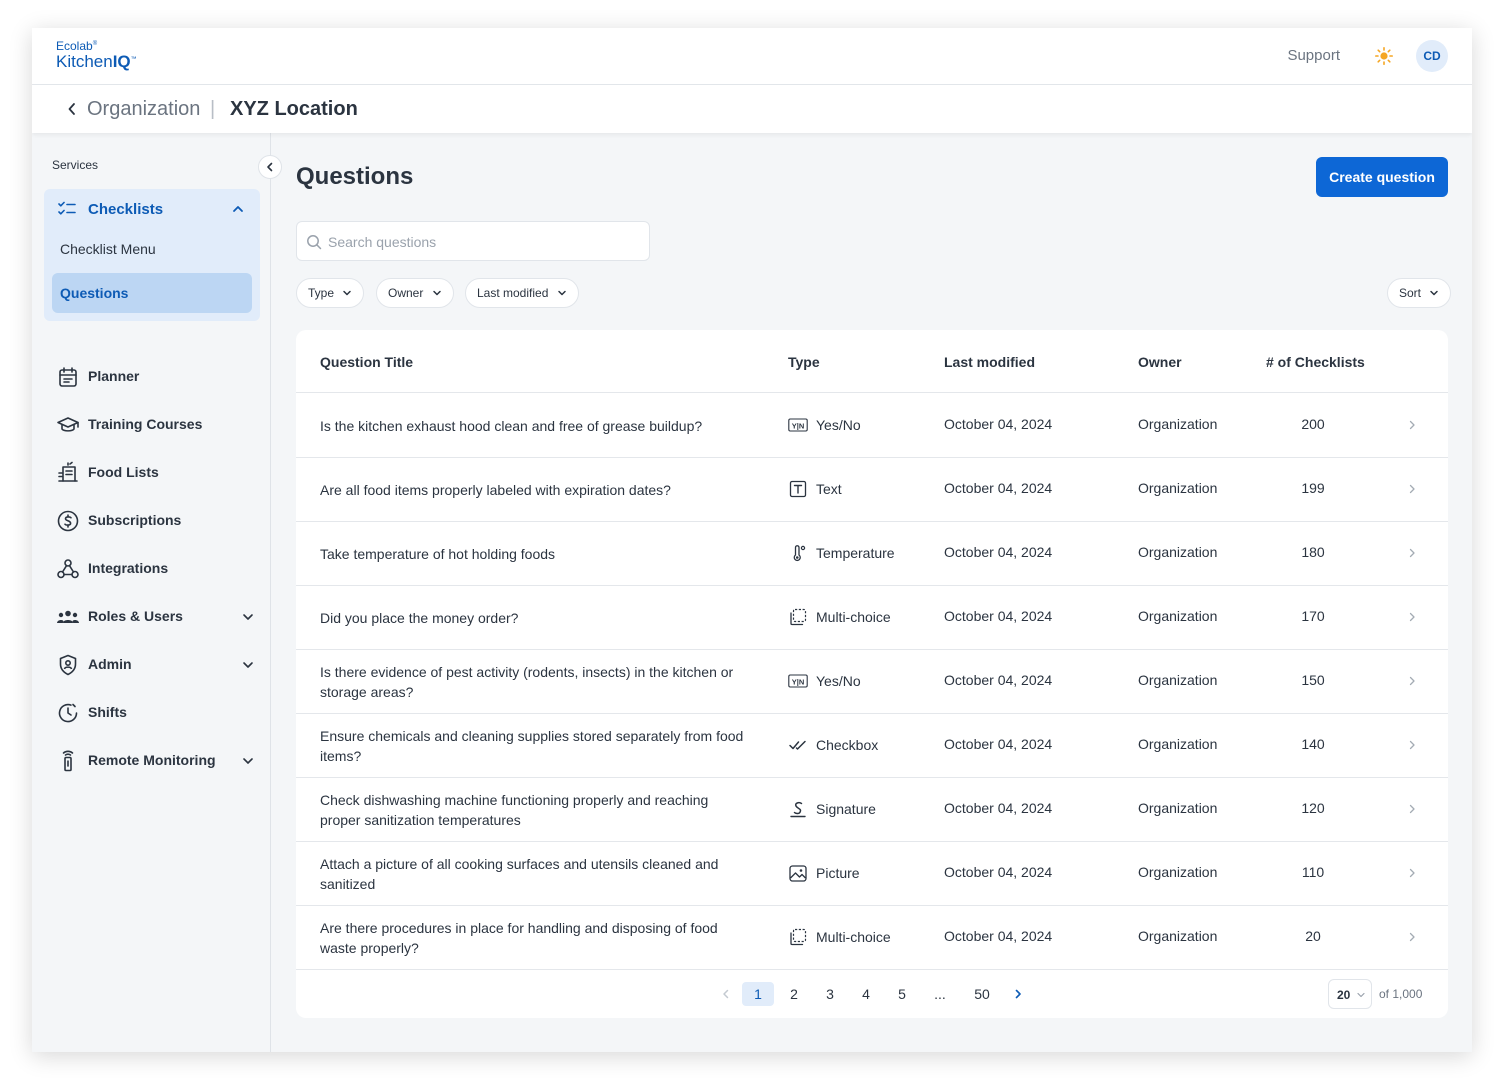  What do you see at coordinates (838, 425) in the screenshot?
I see `question-type-label: Yes/No` at bounding box center [838, 425].